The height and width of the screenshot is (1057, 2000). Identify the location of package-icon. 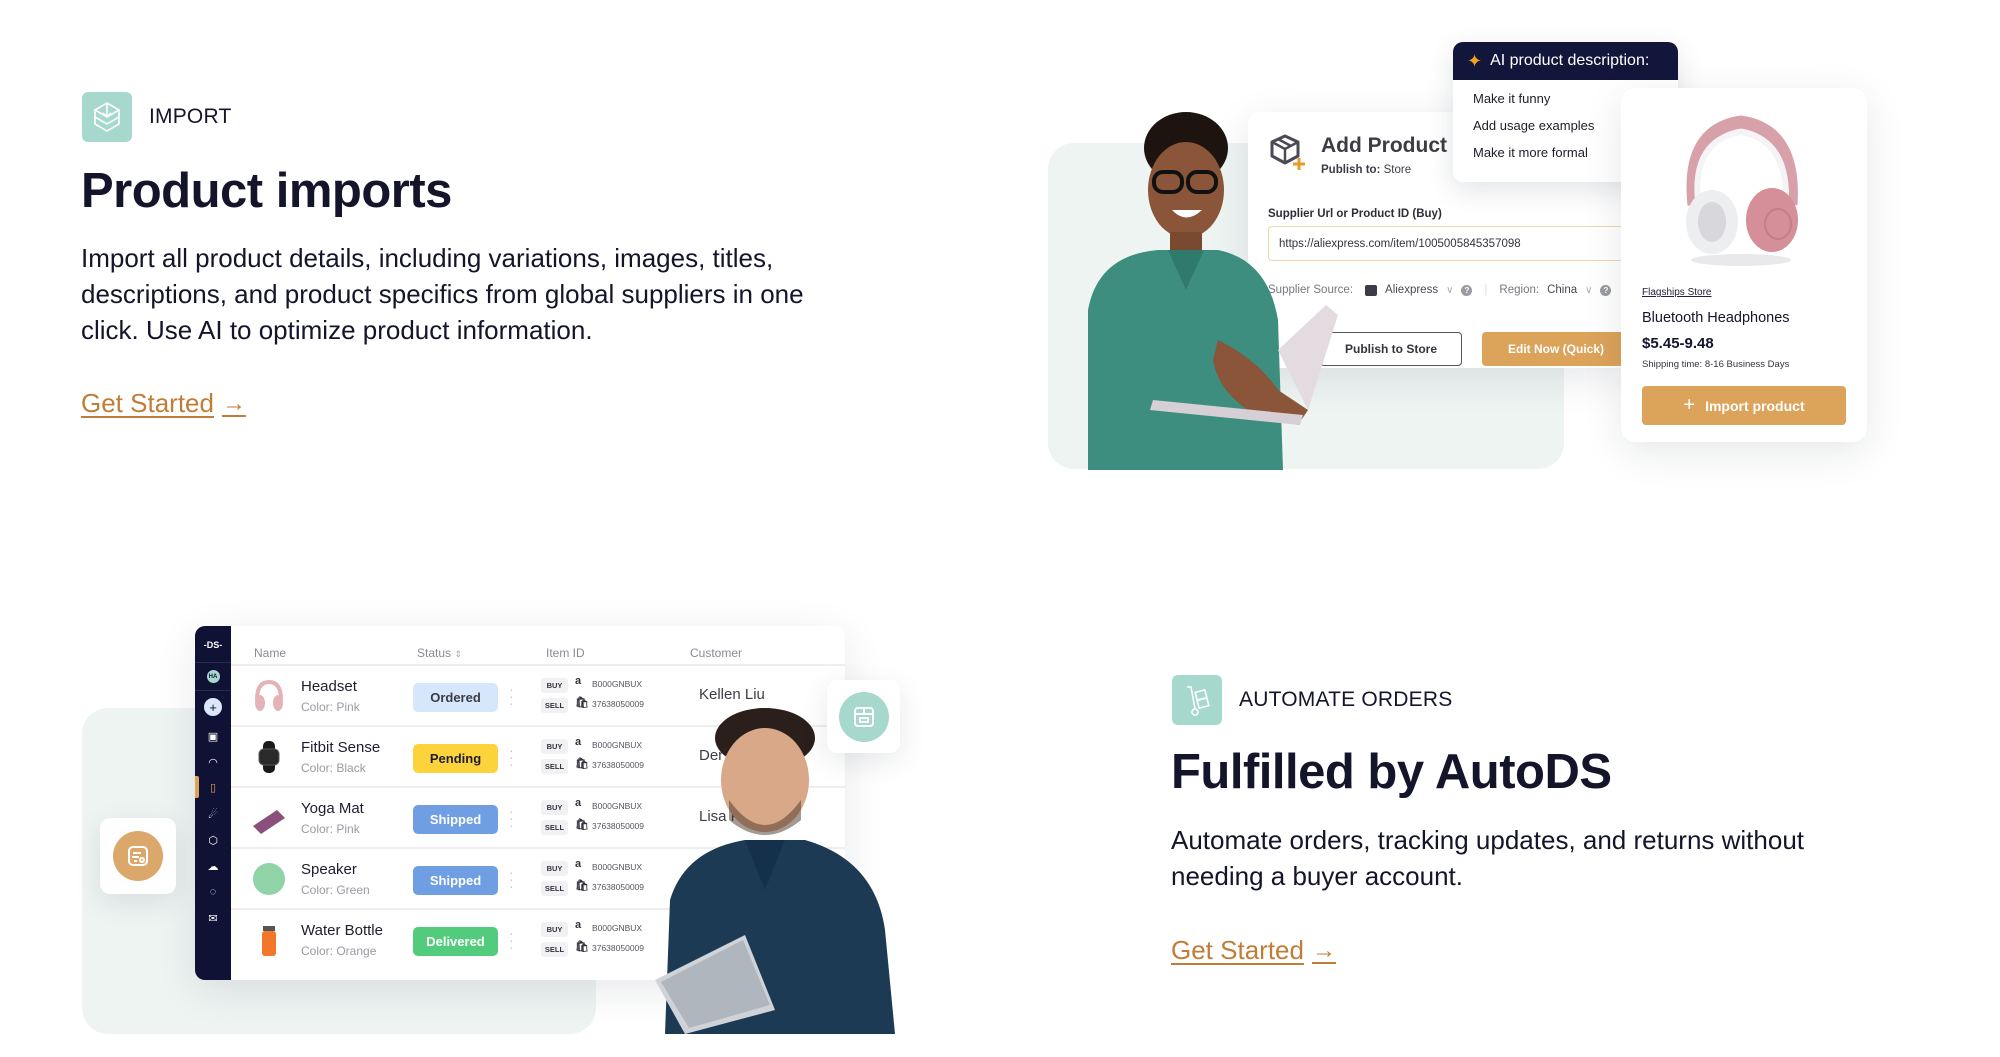
(863, 716).